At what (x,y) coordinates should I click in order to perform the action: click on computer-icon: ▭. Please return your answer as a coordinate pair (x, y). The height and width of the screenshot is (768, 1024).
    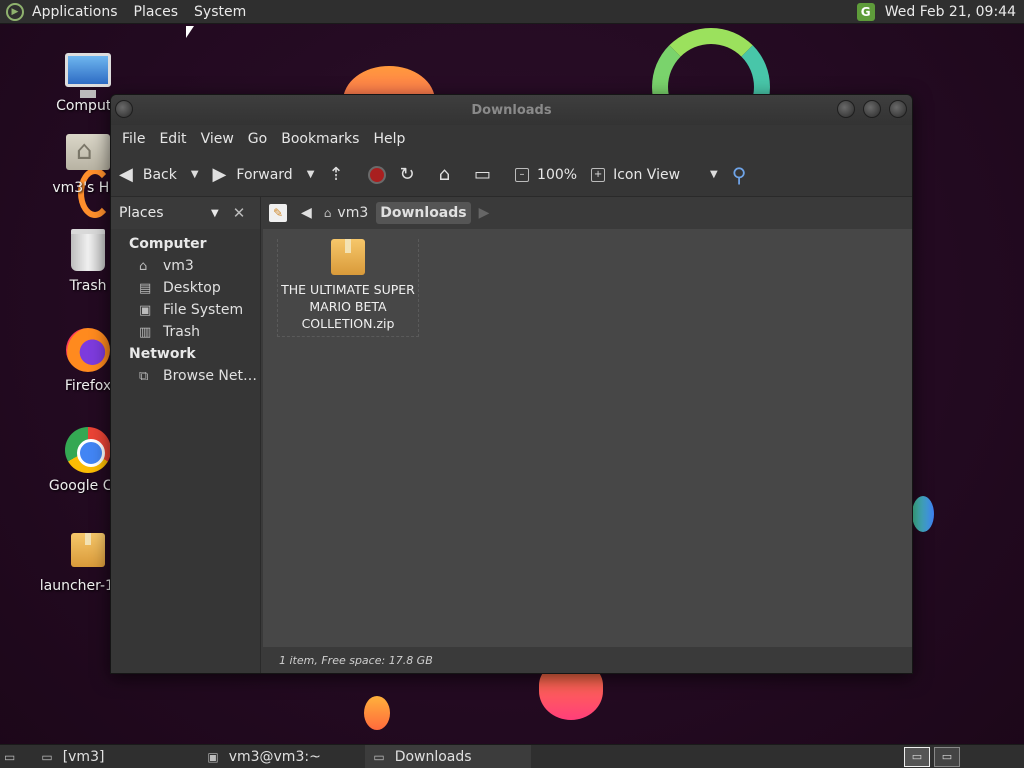
    Looking at the image, I should click on (483, 174).